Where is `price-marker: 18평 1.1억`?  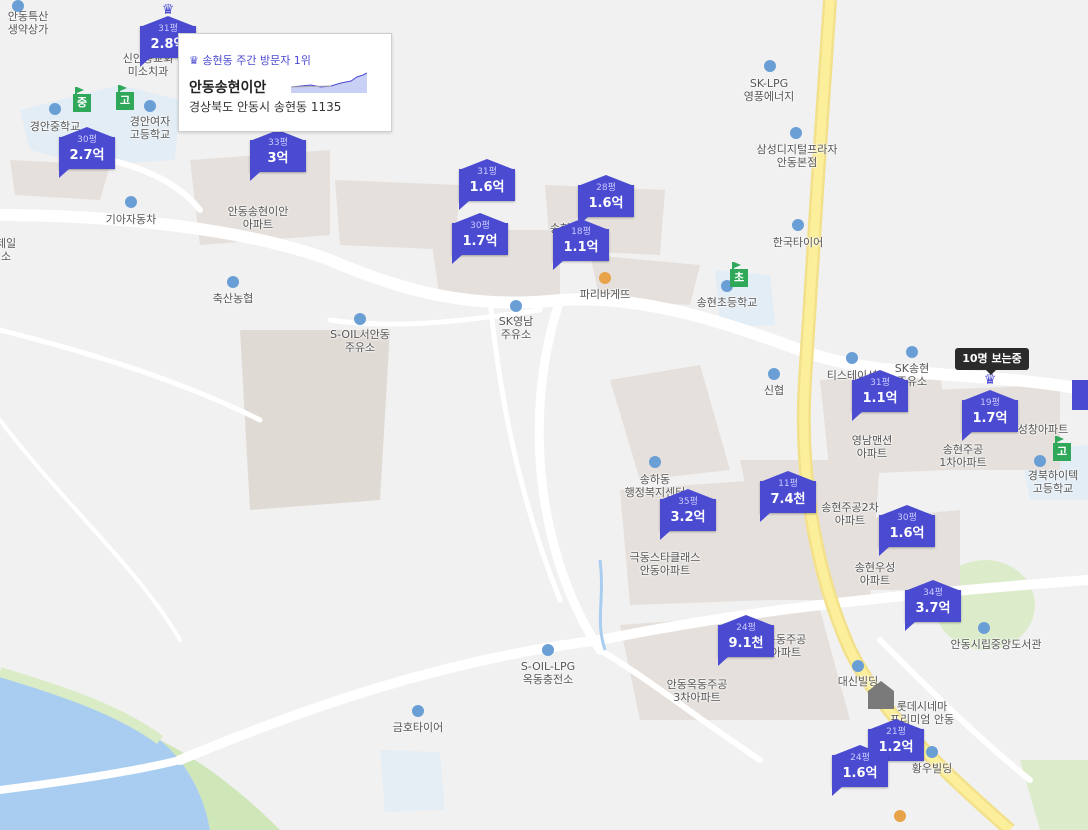
price-marker: 18평 1.1억 is located at coordinates (581, 244).